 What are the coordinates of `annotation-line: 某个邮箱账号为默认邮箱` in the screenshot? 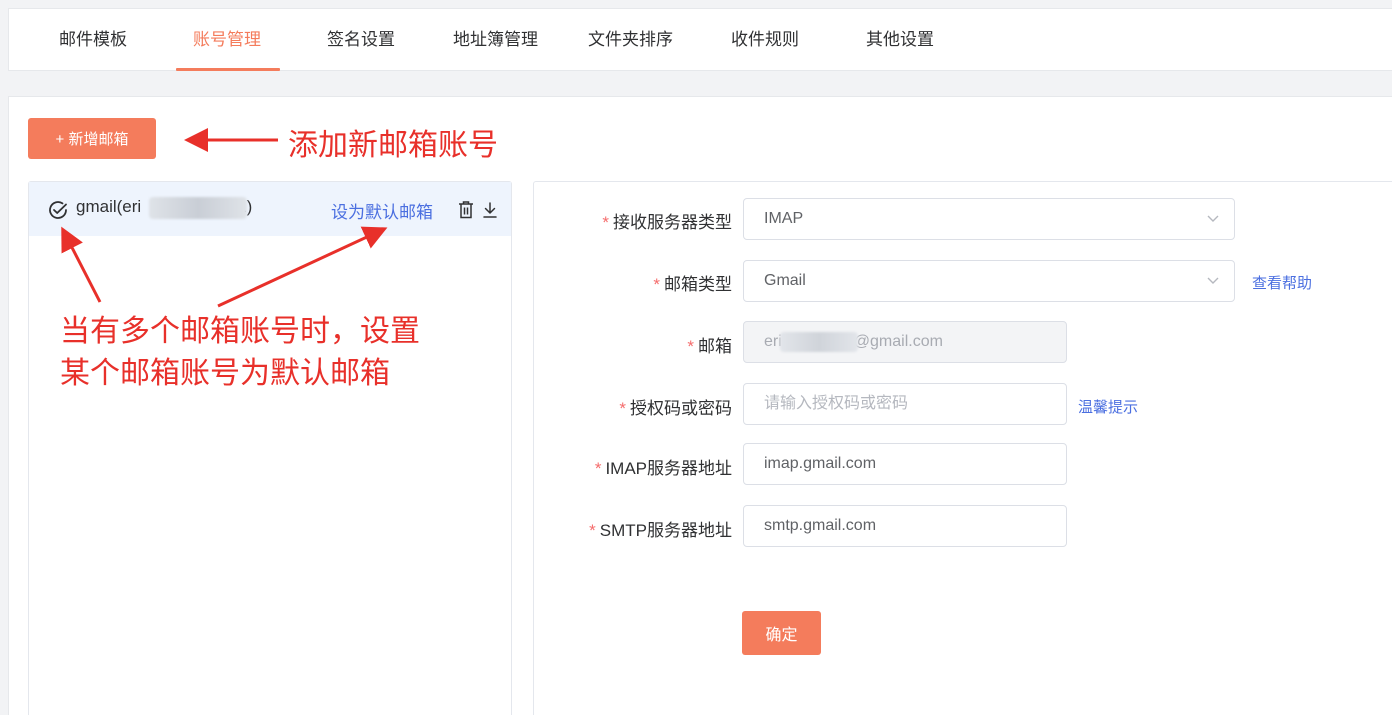 It's located at (225, 373).